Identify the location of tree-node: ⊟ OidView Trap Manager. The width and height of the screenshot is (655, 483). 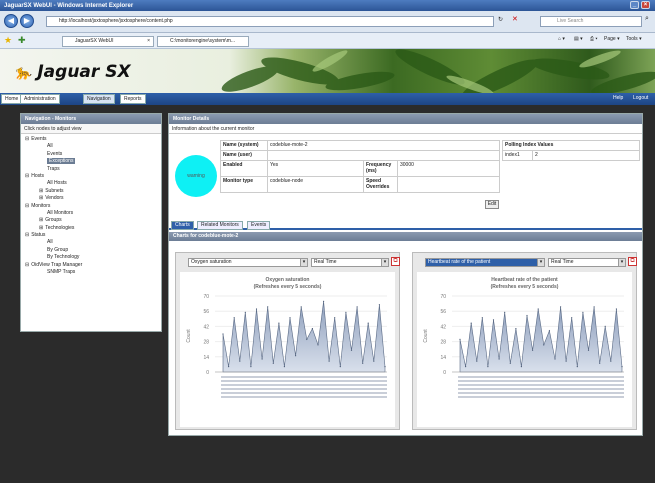
(91, 265).